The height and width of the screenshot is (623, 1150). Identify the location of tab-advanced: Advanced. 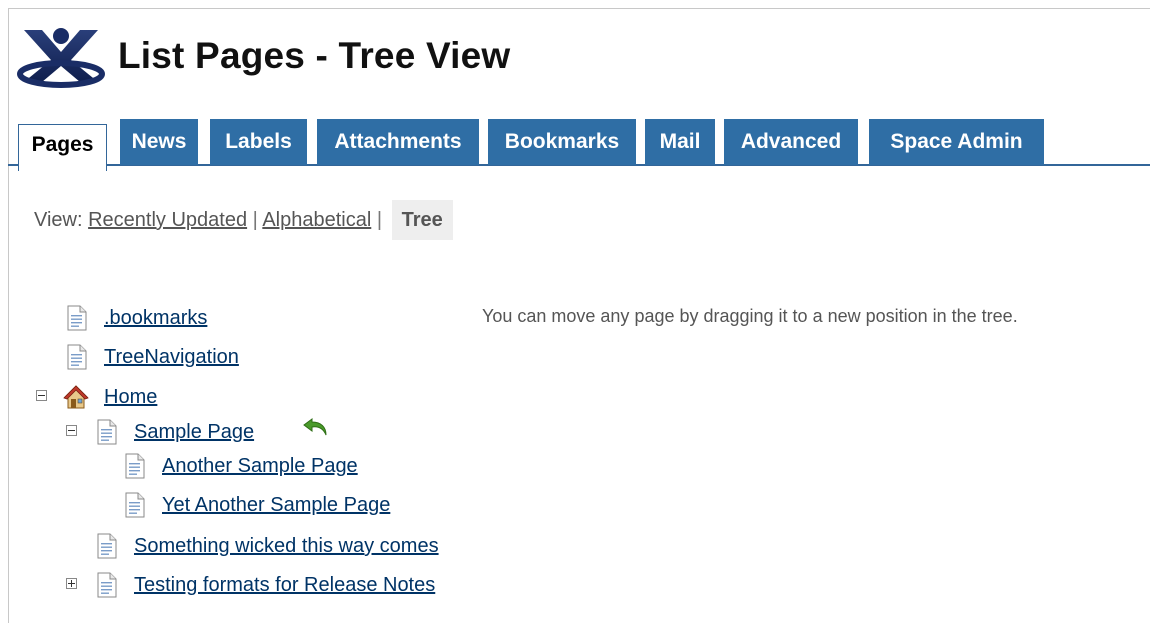
(791, 142).